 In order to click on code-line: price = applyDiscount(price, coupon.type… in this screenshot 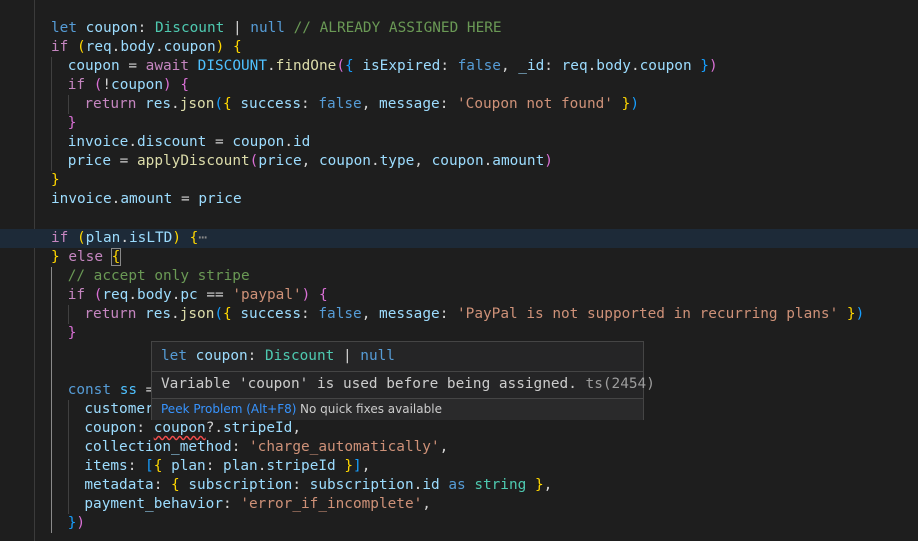, I will do `click(459, 162)`.